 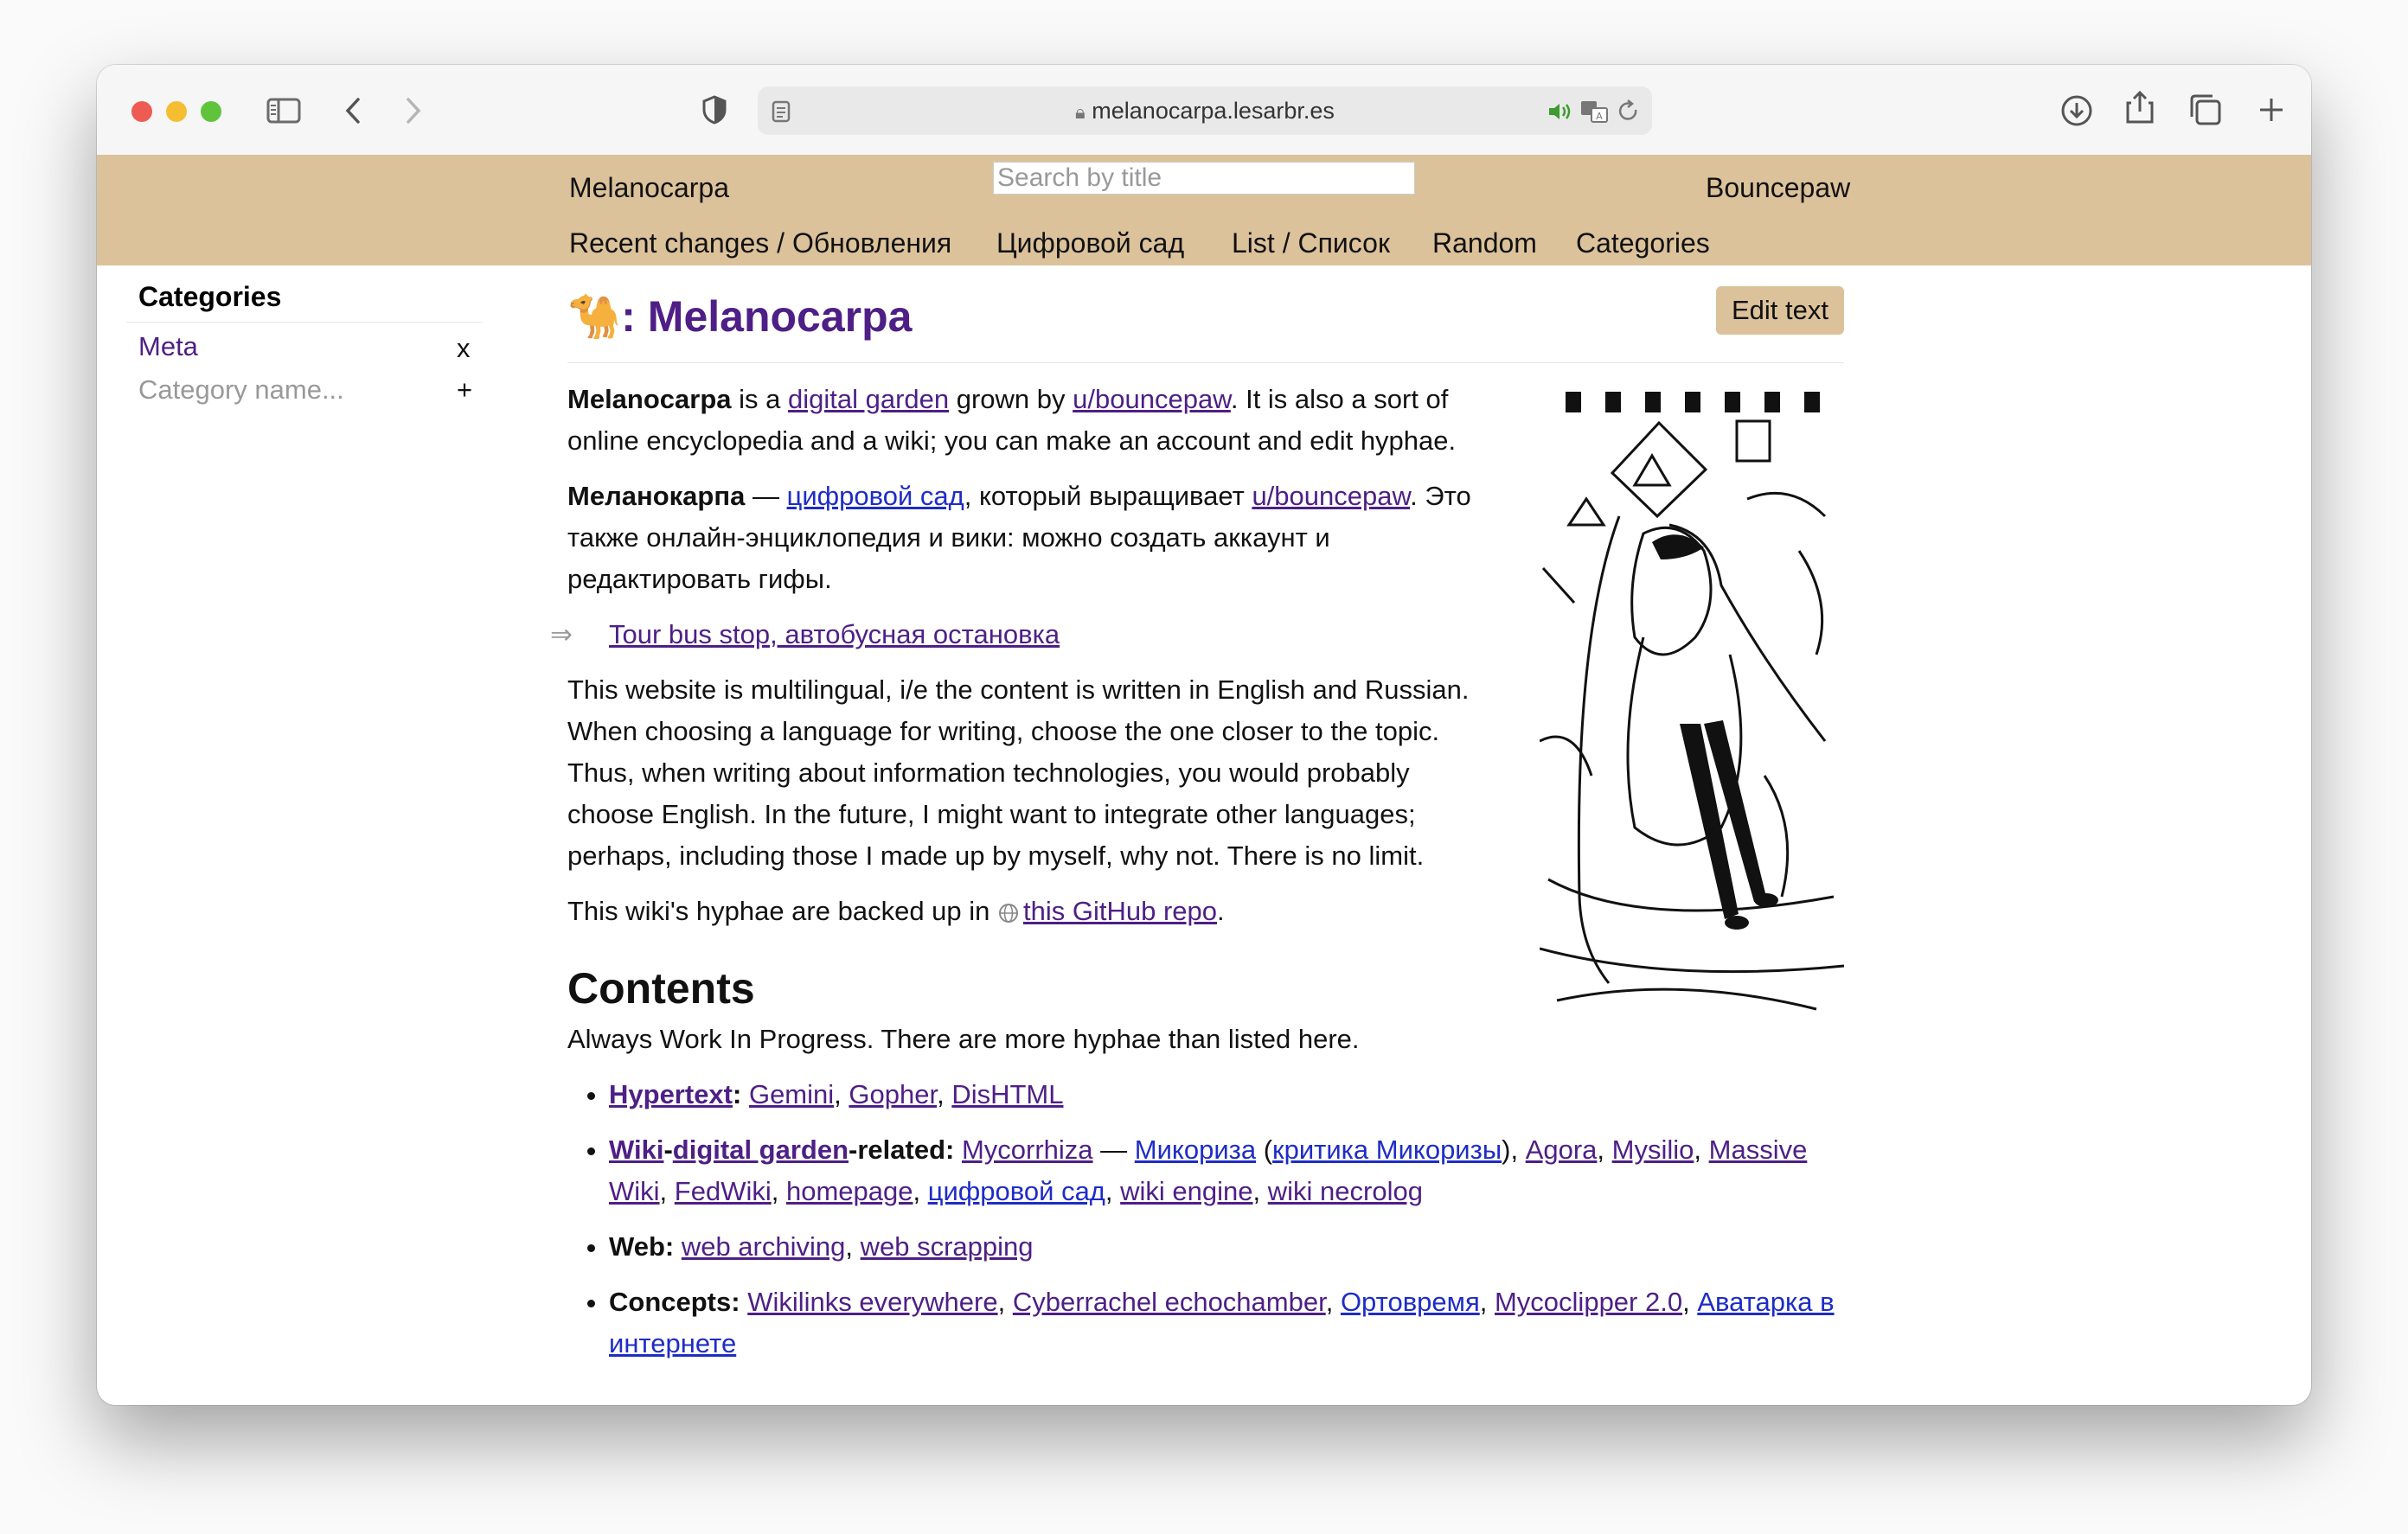 What do you see at coordinates (1108, 496) in the screenshot?
I see `text-span: , который выращивает` at bounding box center [1108, 496].